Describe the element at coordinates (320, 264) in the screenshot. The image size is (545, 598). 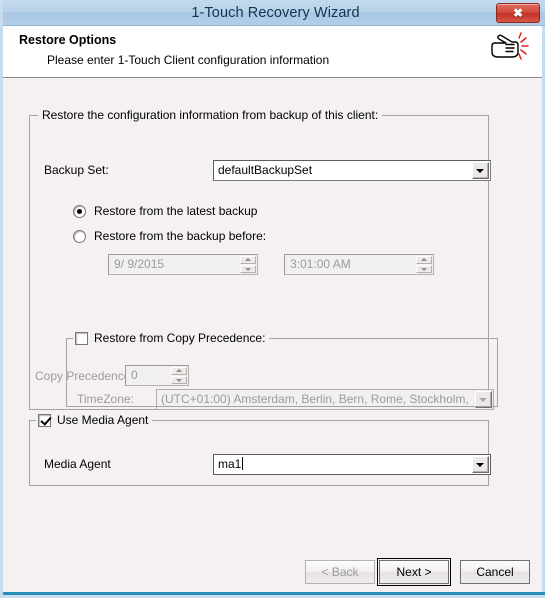
I see `restore-time-value: 3:01:00 AM` at that location.